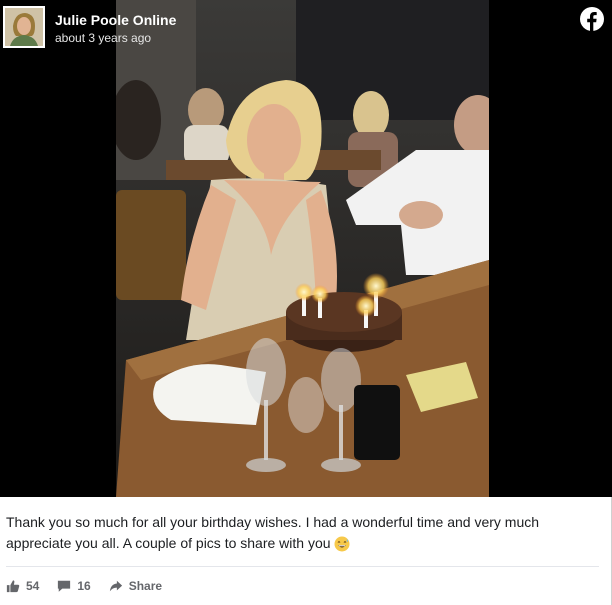 Image resolution: width=612 pixels, height=605 pixels. What do you see at coordinates (84, 586) in the screenshot?
I see `comment-count: 16` at bounding box center [84, 586].